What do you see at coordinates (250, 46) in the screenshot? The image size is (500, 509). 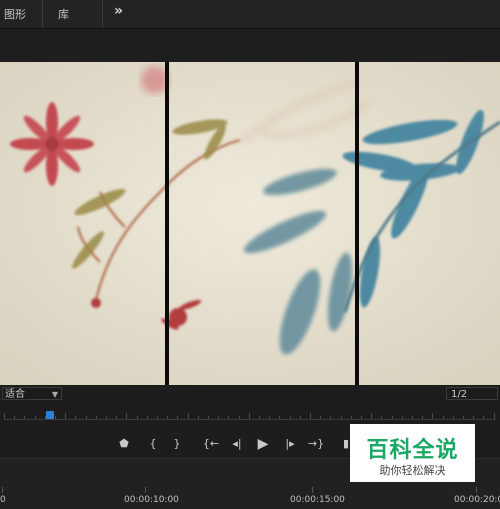 I see `monitor-header` at bounding box center [250, 46].